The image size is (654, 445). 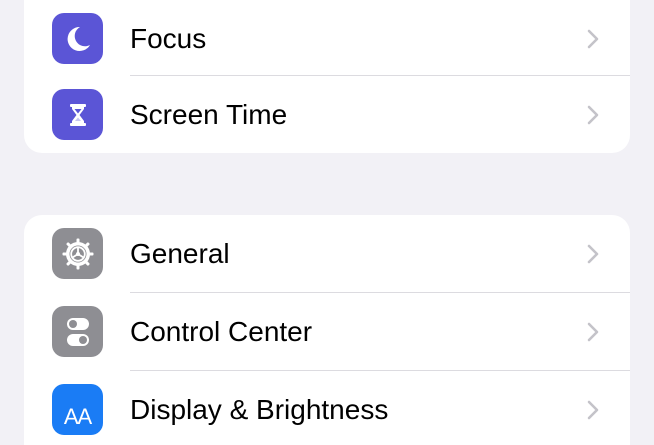 I want to click on hourglass-icon, so click(x=77, y=114).